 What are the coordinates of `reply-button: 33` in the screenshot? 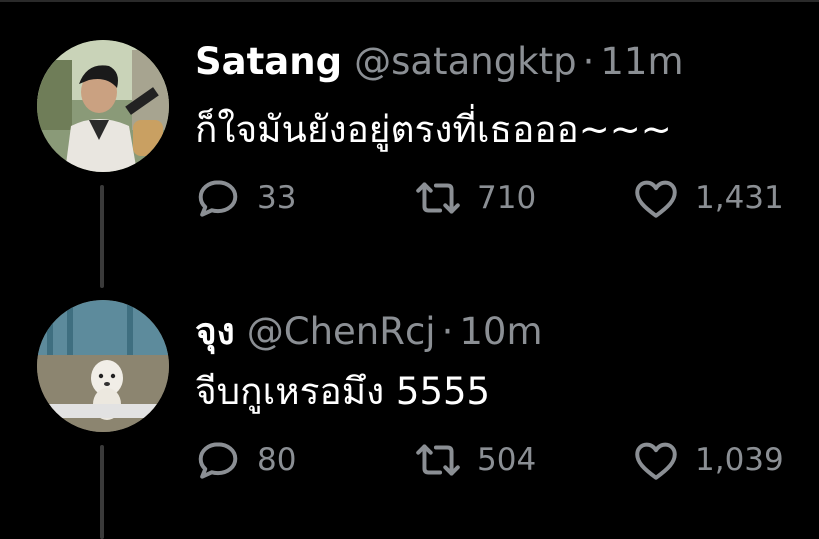 It's located at (244, 198).